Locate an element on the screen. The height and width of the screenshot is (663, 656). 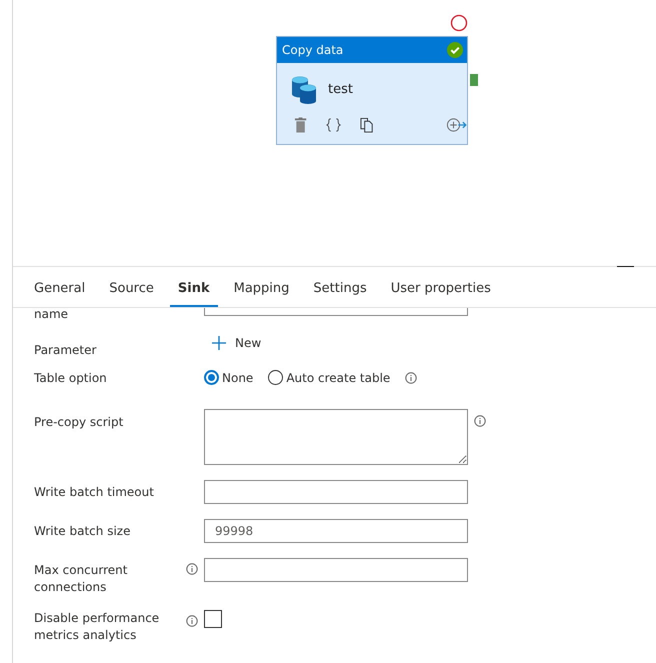
field-label: Write batch size is located at coordinates (83, 531).